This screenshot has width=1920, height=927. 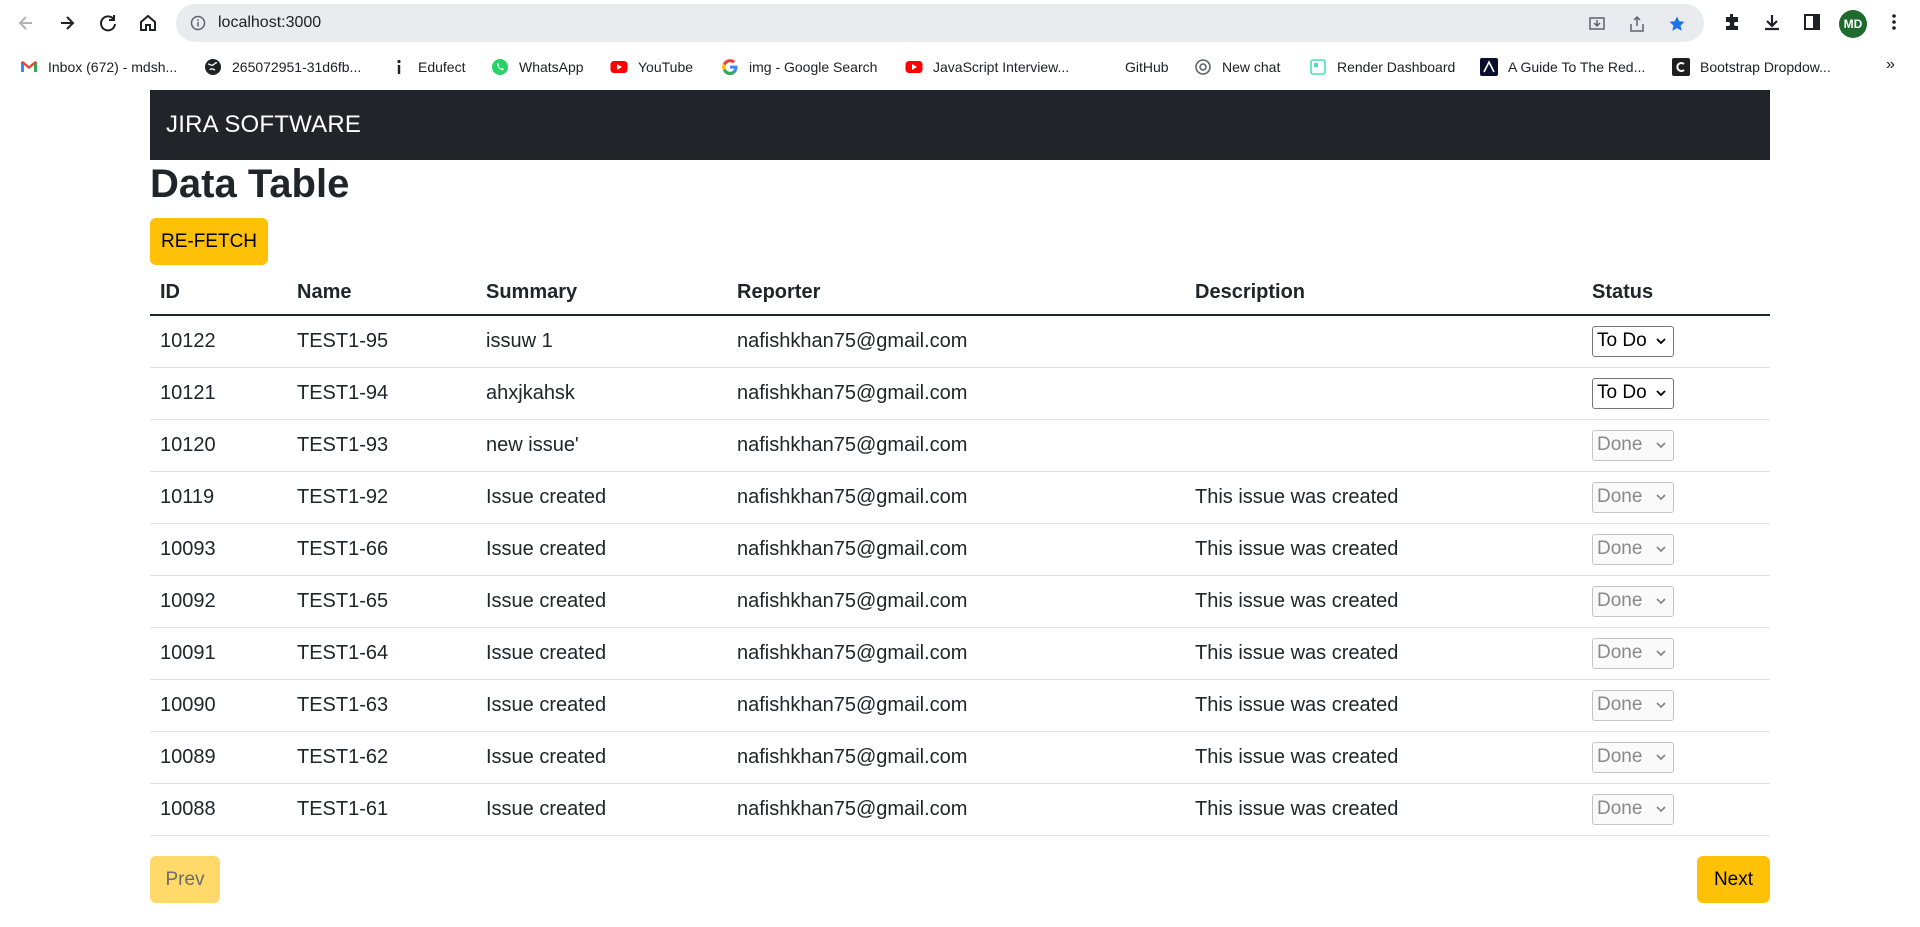 What do you see at coordinates (1383, 393) in the screenshot?
I see `cell-description` at bounding box center [1383, 393].